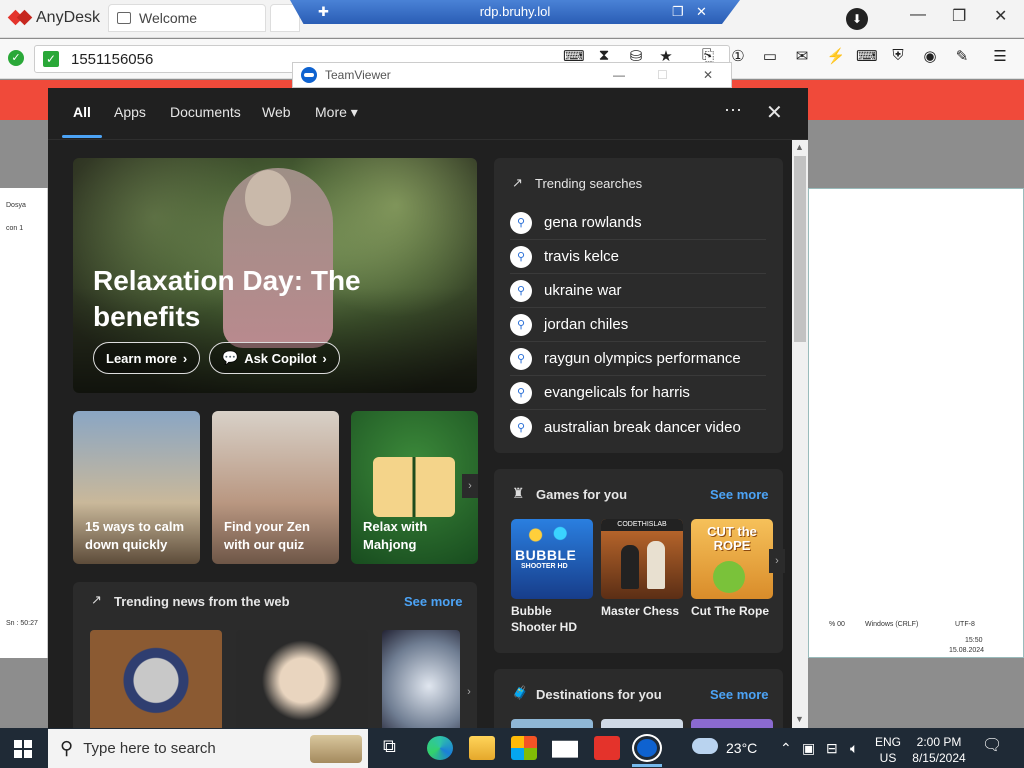 Image resolution: width=1024 pixels, height=768 pixels. I want to click on trending-item: ⚲ raygun olympics performance, so click(638, 359).